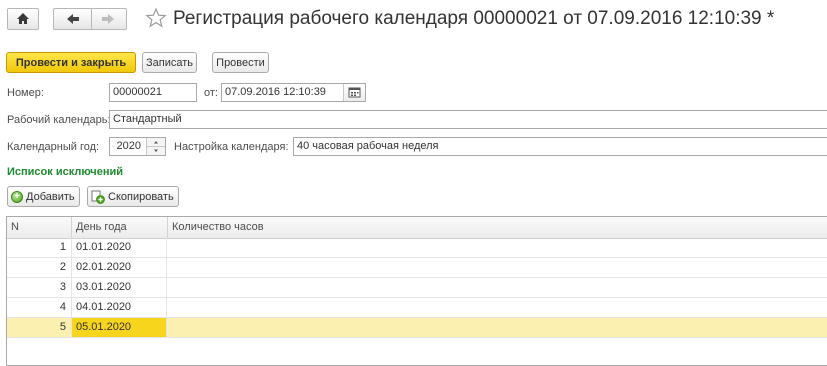 This screenshot has width=827, height=366. What do you see at coordinates (240, 62) in the screenshot?
I see `post-button: Провести` at bounding box center [240, 62].